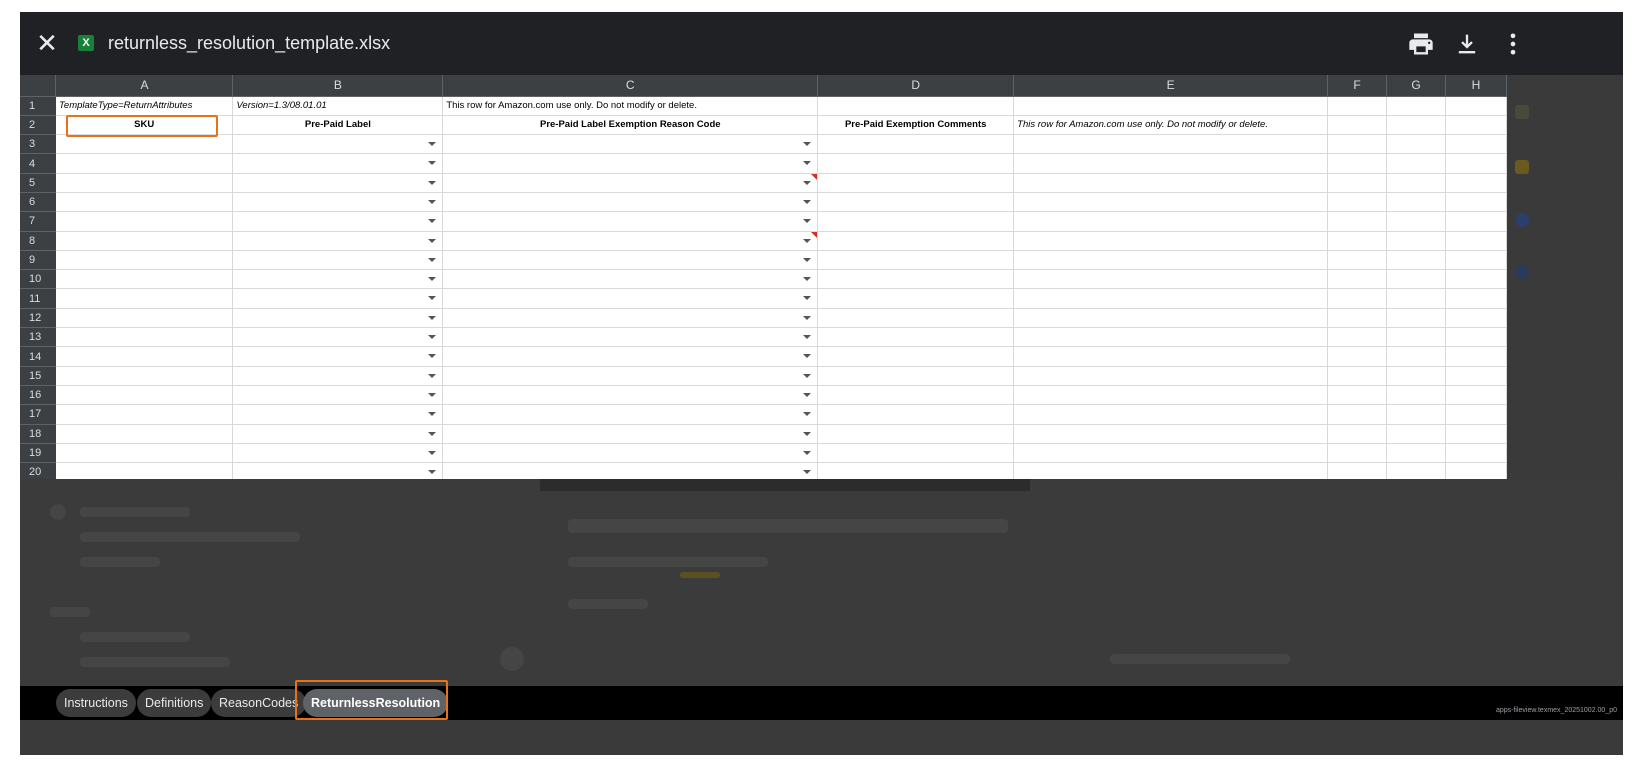 The image size is (1643, 765). What do you see at coordinates (144, 395) in the screenshot?
I see `cell-a16` at bounding box center [144, 395].